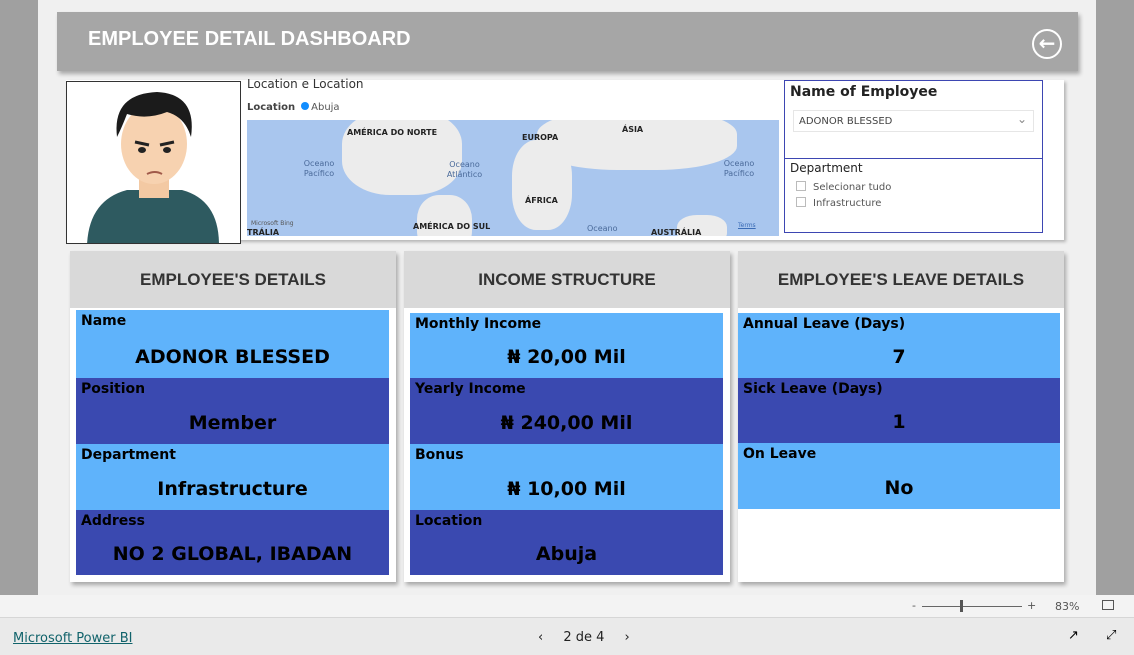 The height and width of the screenshot is (655, 1134). Describe the element at coordinates (899, 488) in the screenshot. I see `field-value: No` at that location.